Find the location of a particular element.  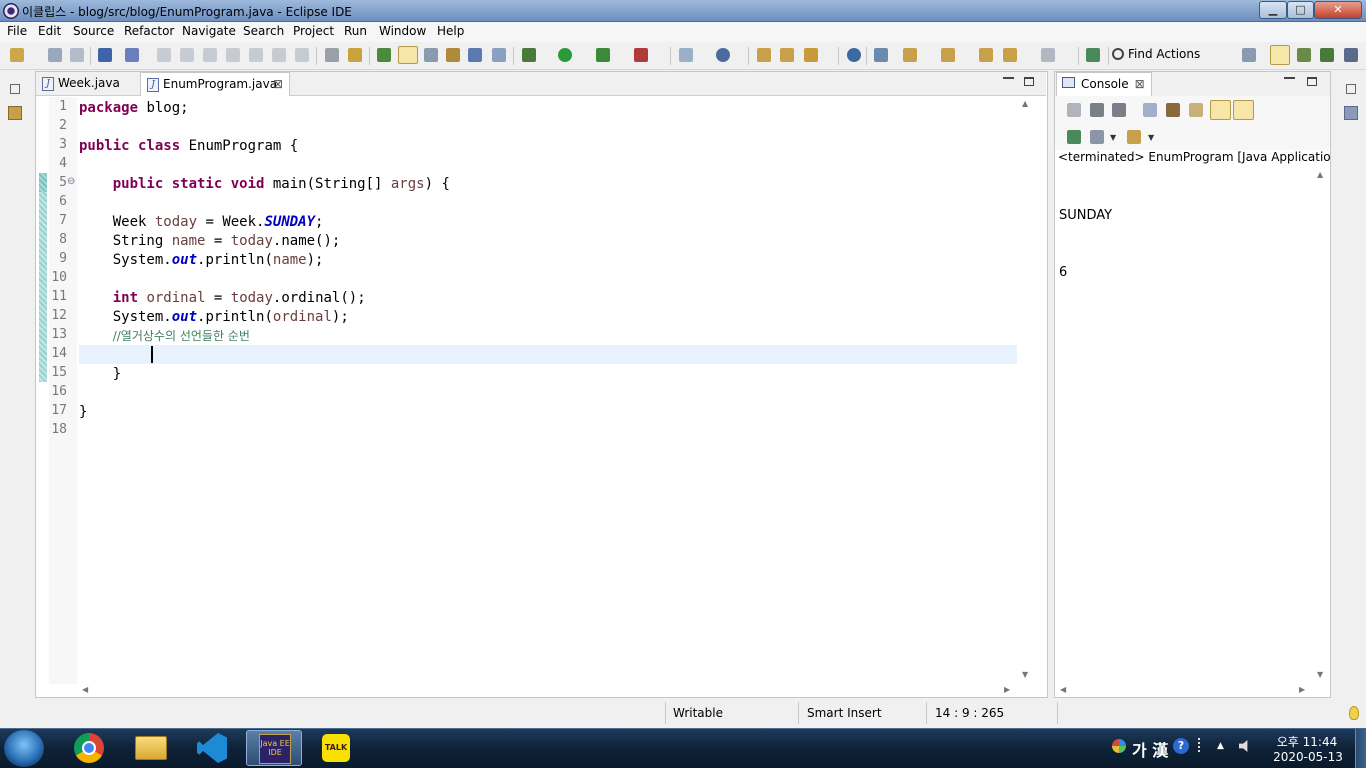

show-on-stderr-icon is located at coordinates (1243, 110).